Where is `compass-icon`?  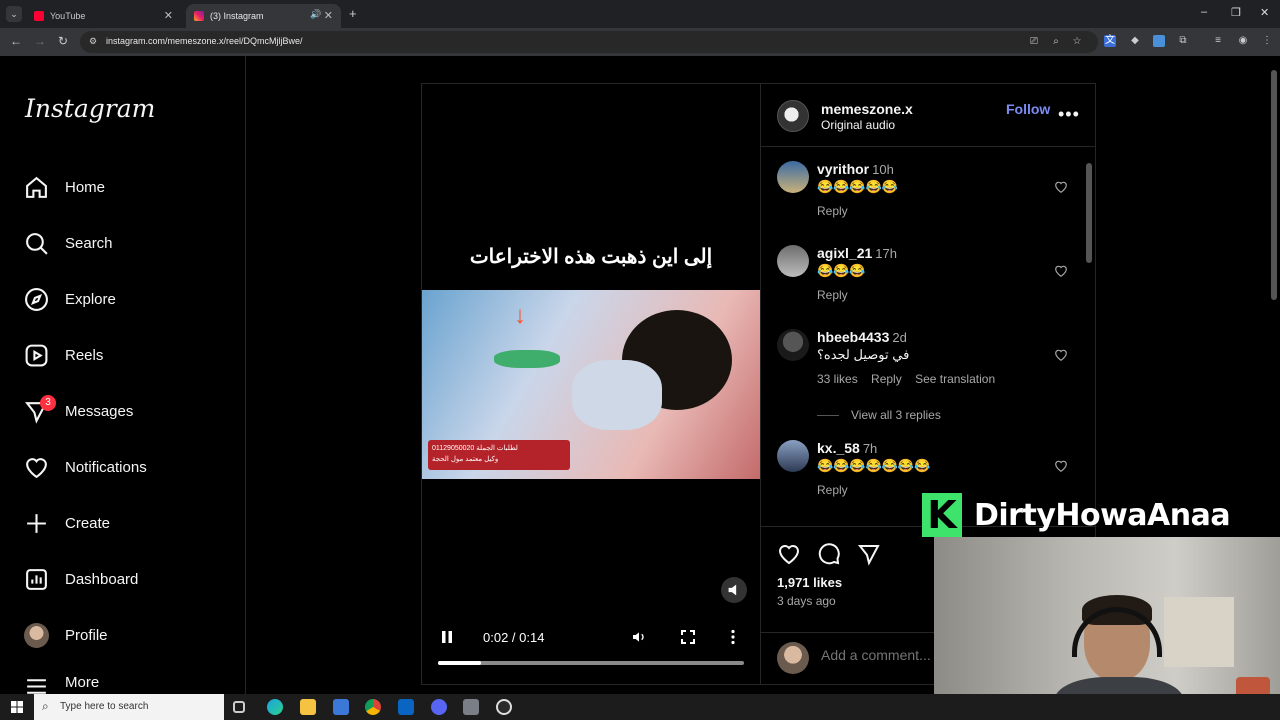 compass-icon is located at coordinates (36, 299).